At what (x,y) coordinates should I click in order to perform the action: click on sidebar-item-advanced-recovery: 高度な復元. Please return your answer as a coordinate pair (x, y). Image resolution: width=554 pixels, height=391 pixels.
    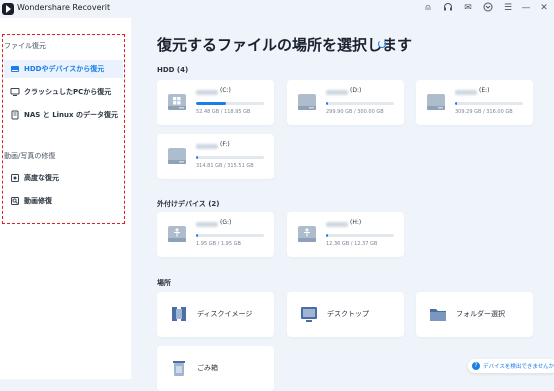
    Looking at the image, I should click on (63, 178).